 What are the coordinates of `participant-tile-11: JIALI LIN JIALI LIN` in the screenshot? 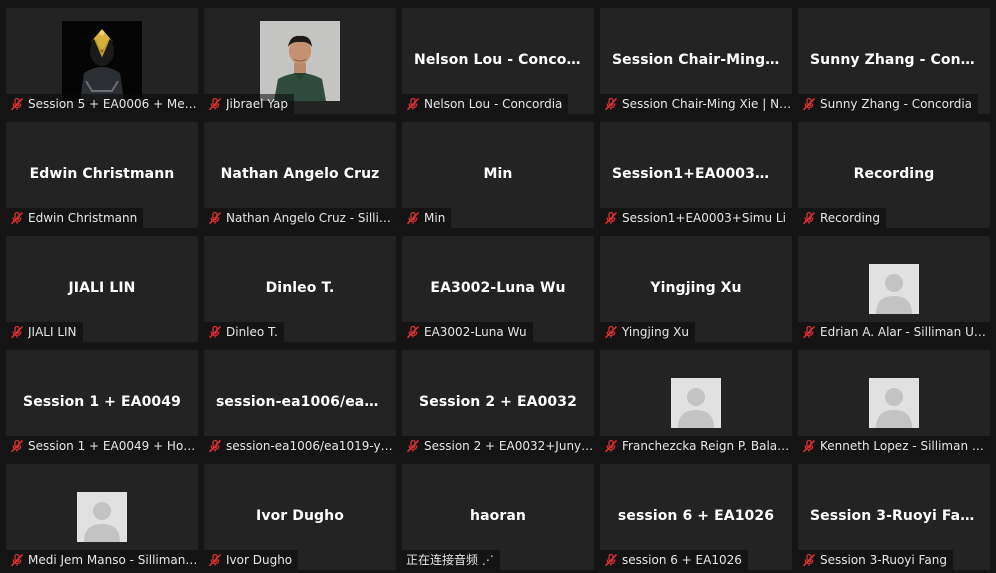 It's located at (102, 289).